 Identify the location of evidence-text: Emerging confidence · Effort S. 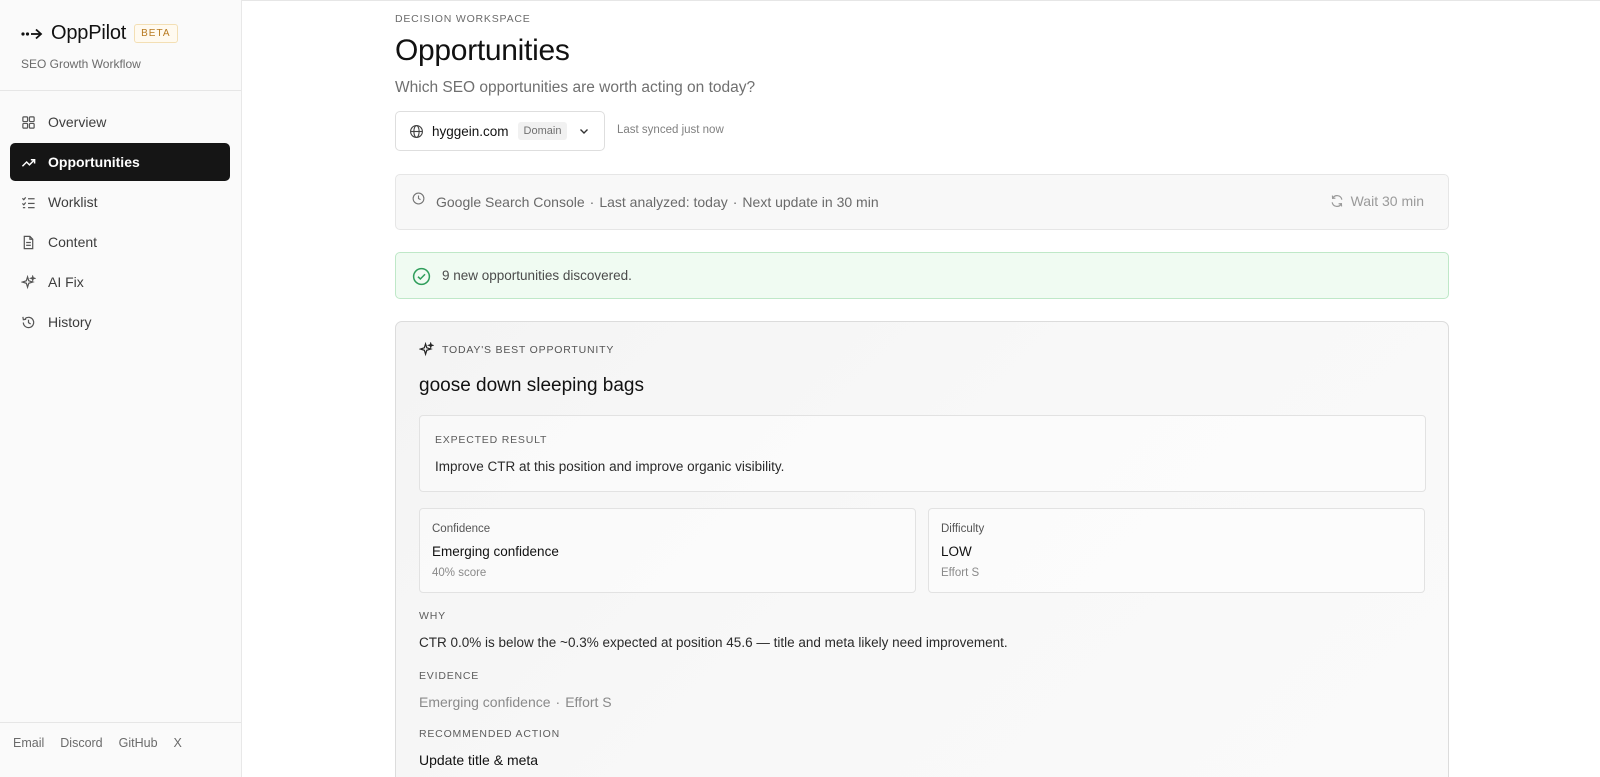
(515, 702).